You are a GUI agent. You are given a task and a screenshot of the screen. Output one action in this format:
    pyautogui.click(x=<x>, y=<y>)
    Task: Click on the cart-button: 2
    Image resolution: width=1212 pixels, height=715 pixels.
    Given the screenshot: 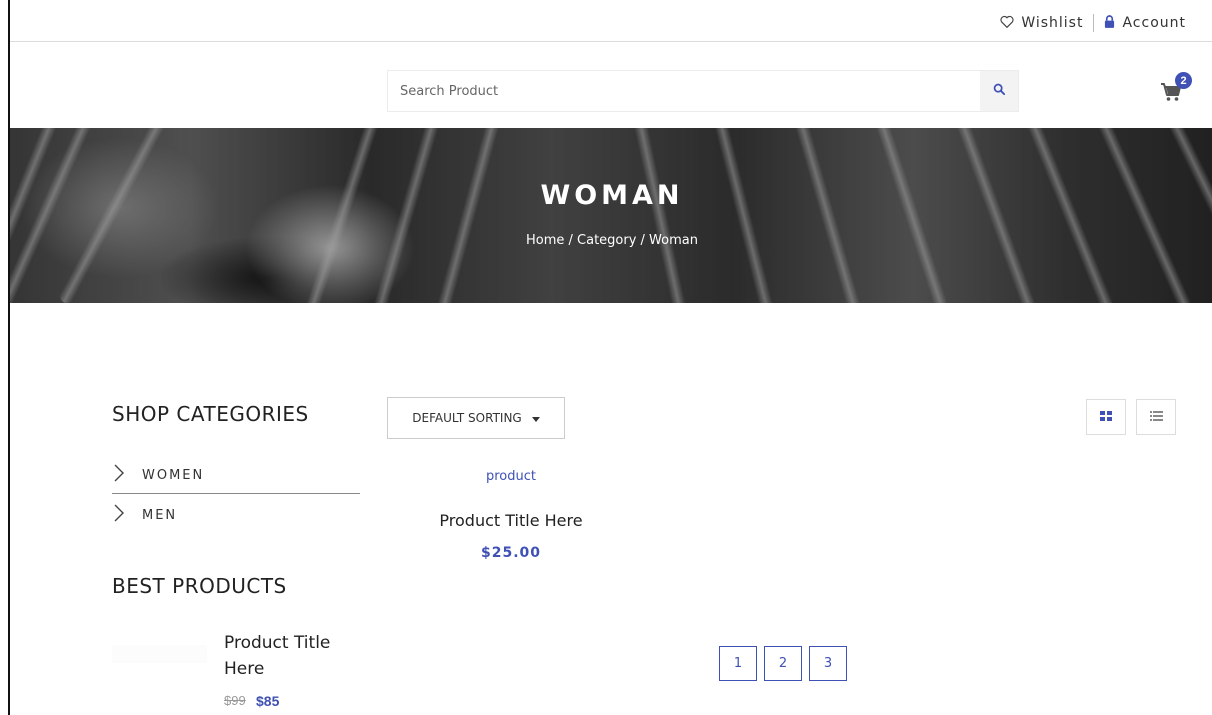 What is the action you would take?
    pyautogui.click(x=1176, y=89)
    